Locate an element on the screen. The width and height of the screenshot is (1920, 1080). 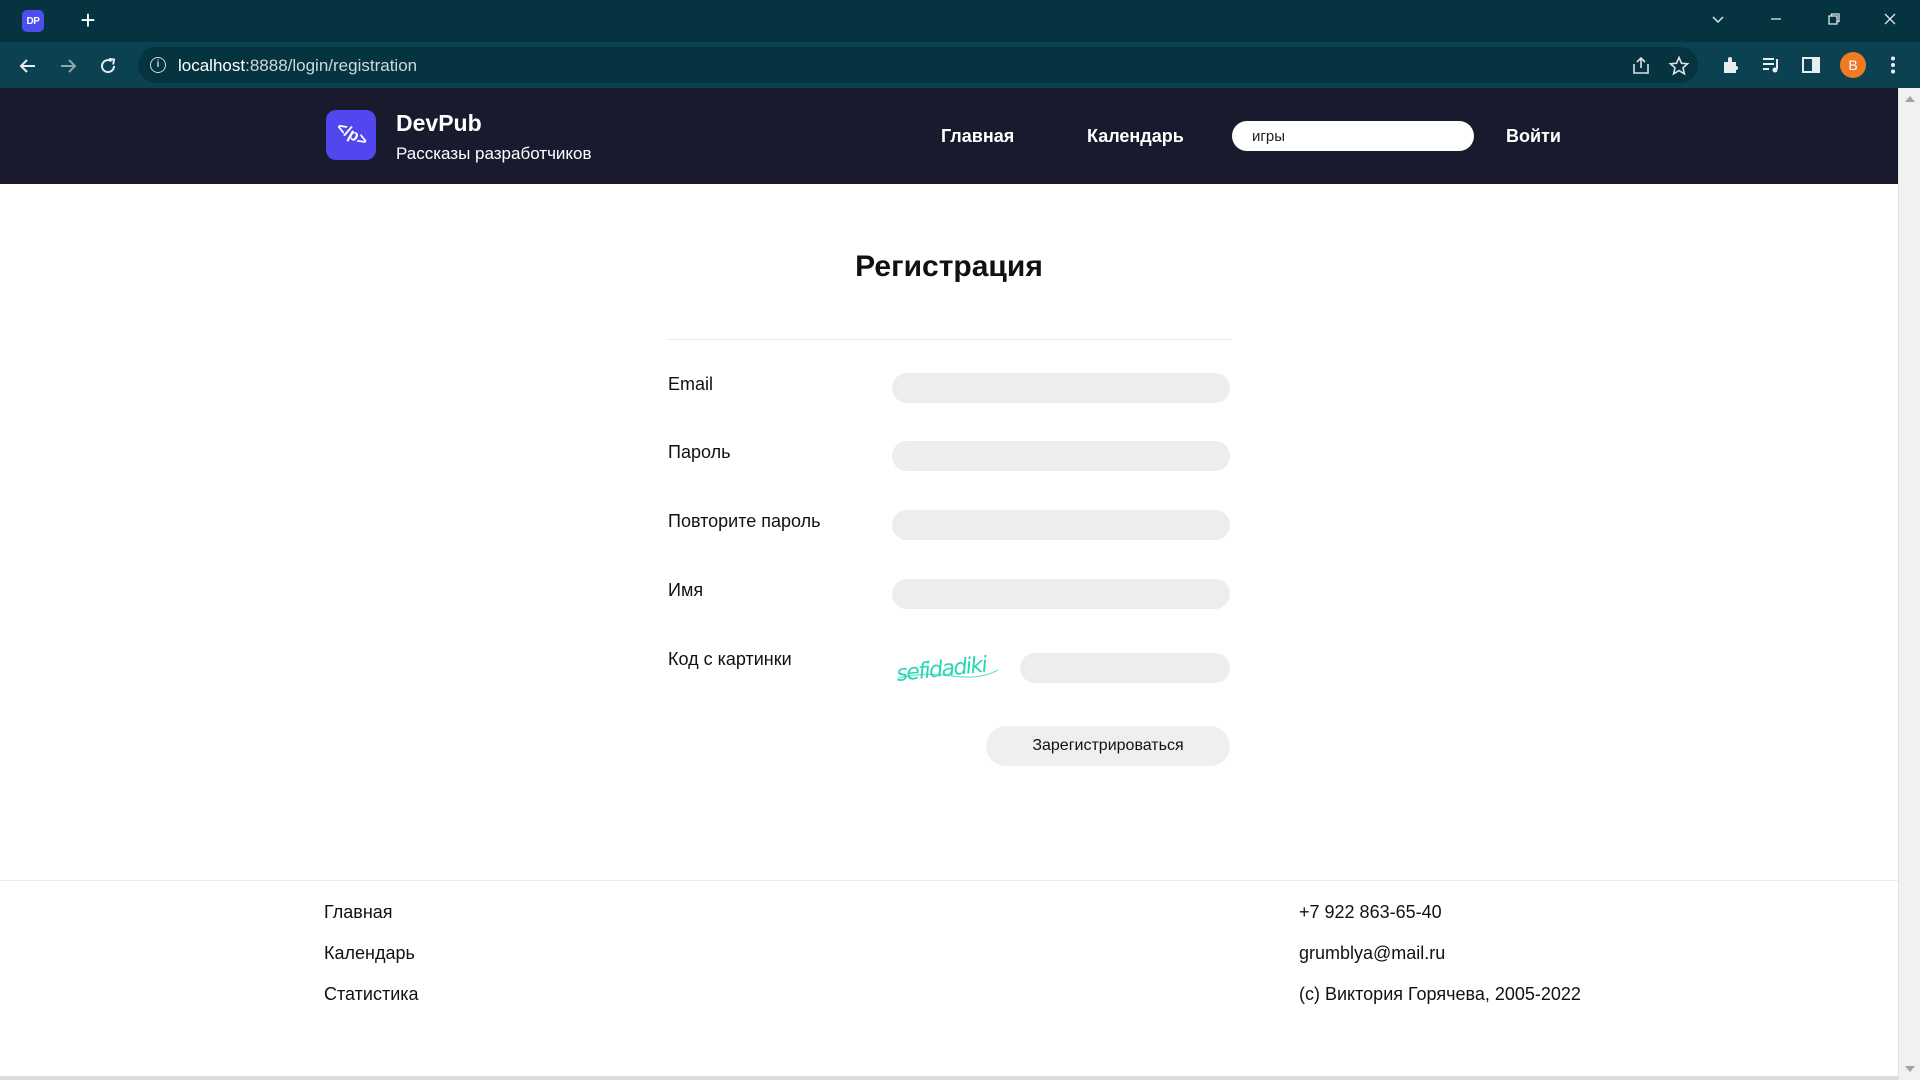
repeat-password-label: Повторите пароль is located at coordinates (744, 521).